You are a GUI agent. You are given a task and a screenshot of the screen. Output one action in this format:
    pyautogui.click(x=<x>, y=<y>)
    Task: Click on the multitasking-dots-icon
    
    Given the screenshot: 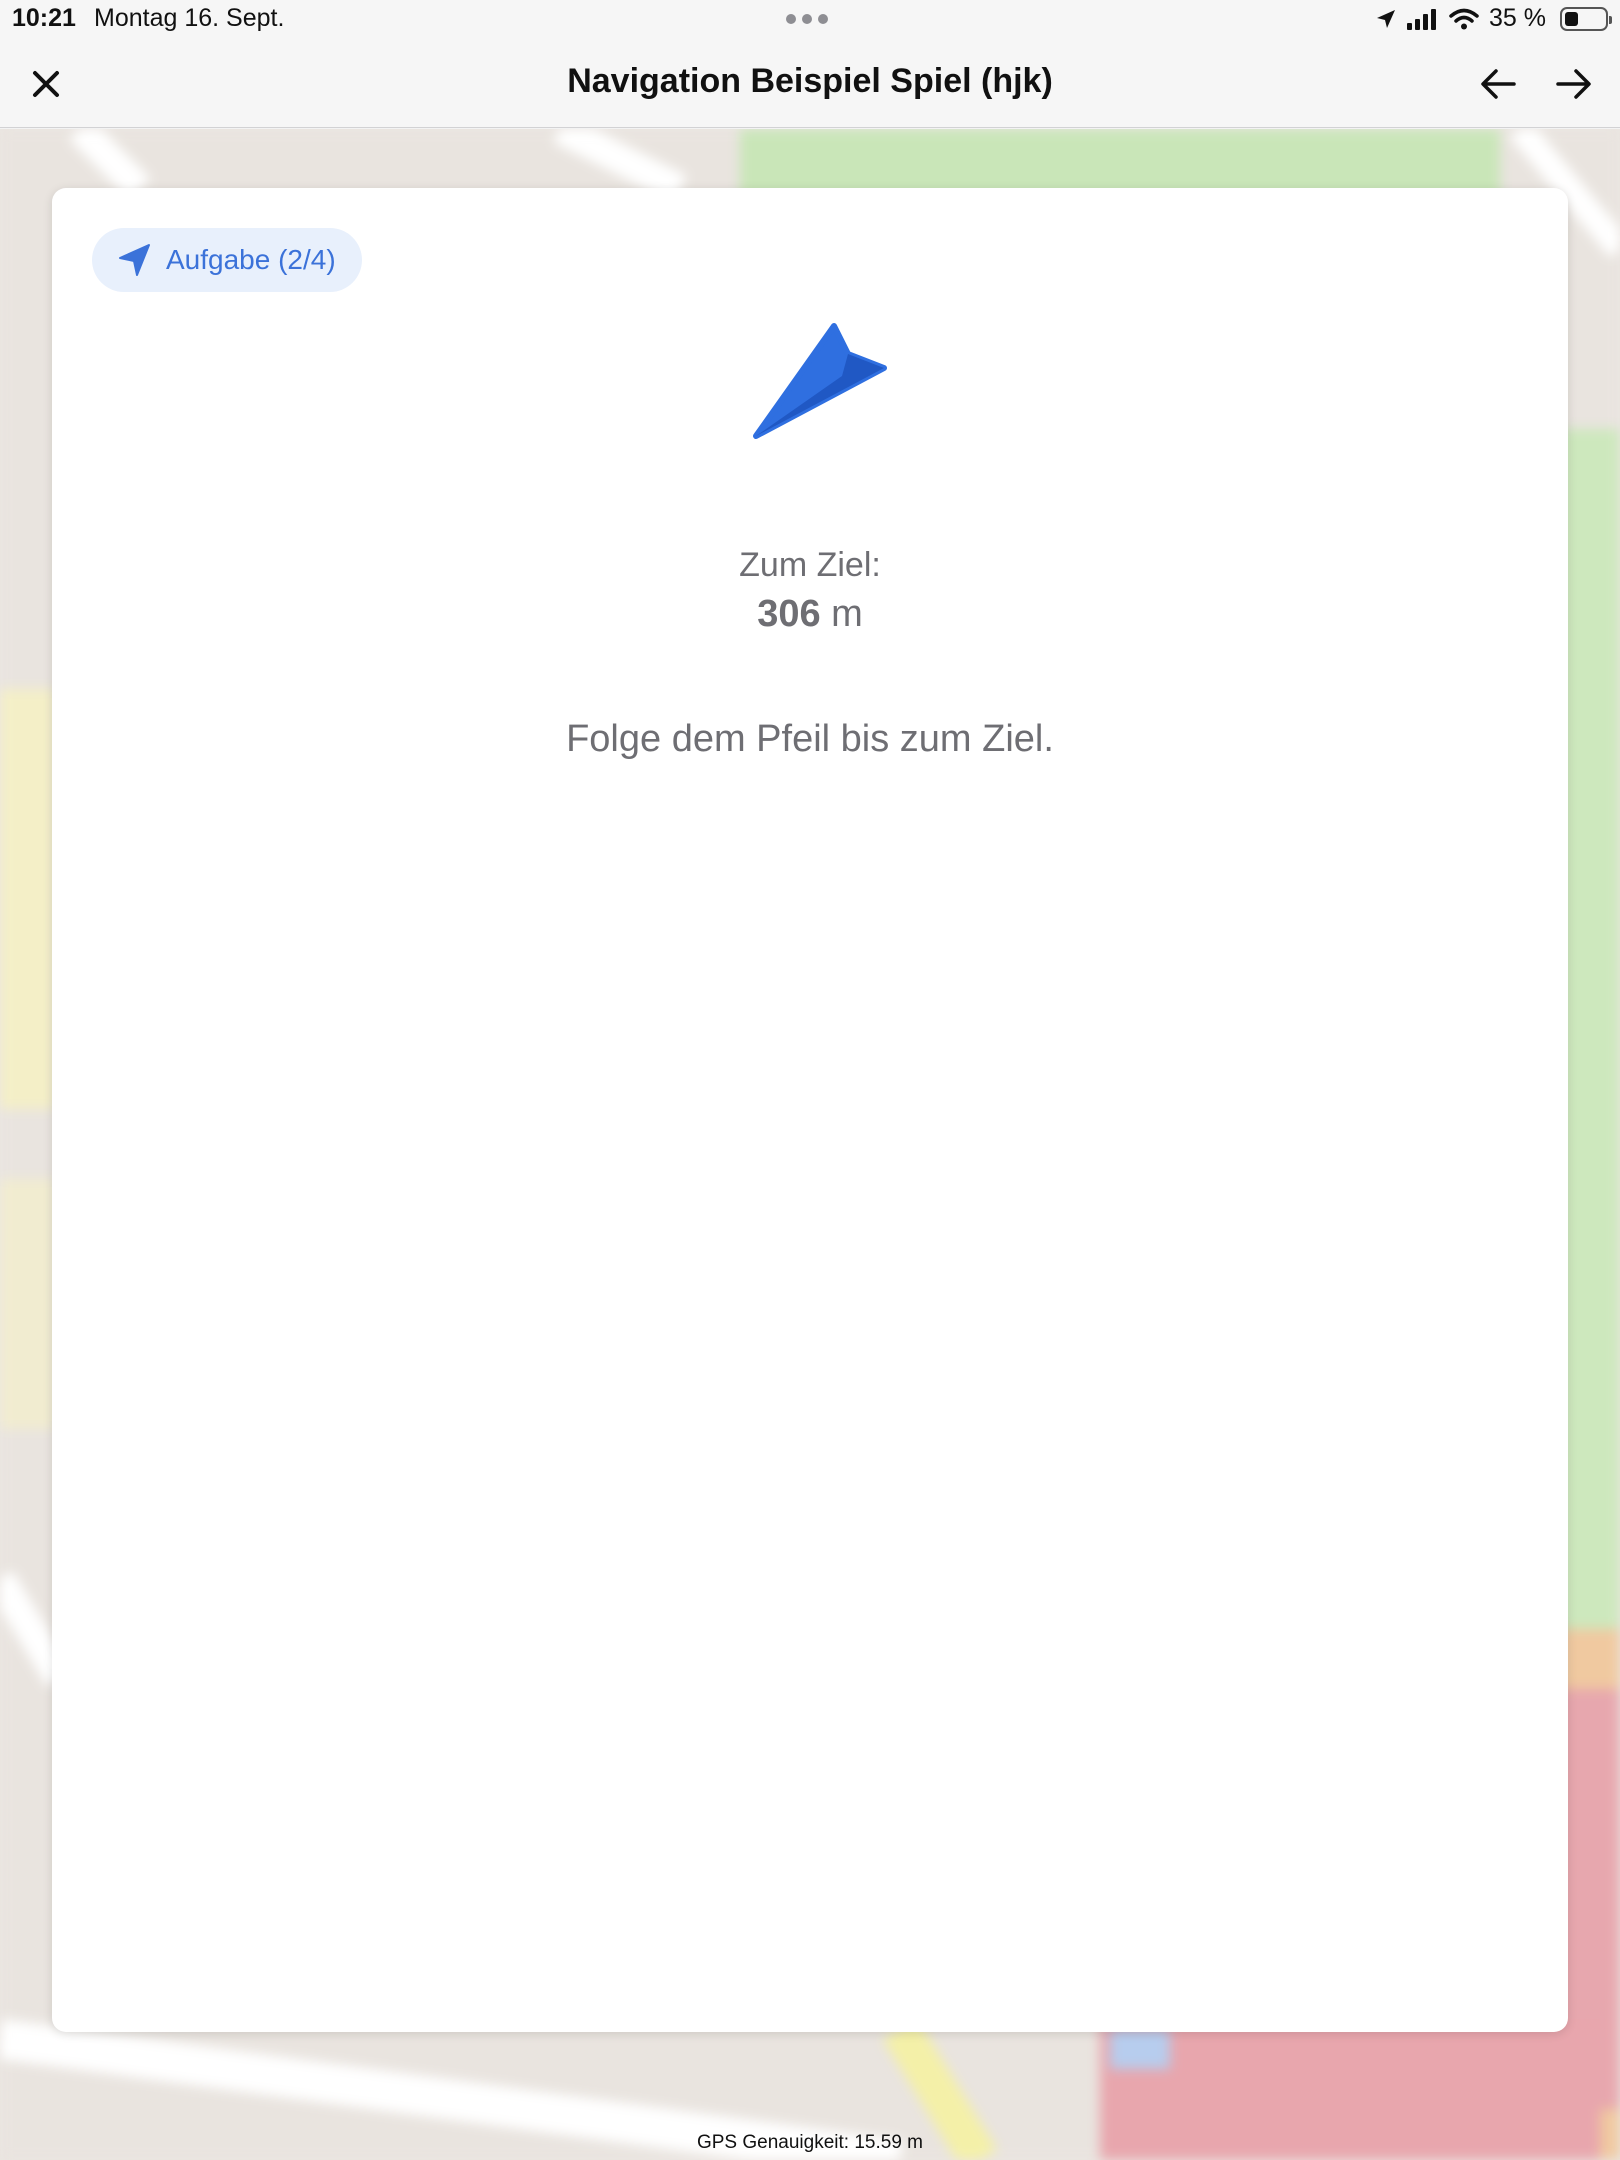 What is the action you would take?
    pyautogui.click(x=807, y=19)
    